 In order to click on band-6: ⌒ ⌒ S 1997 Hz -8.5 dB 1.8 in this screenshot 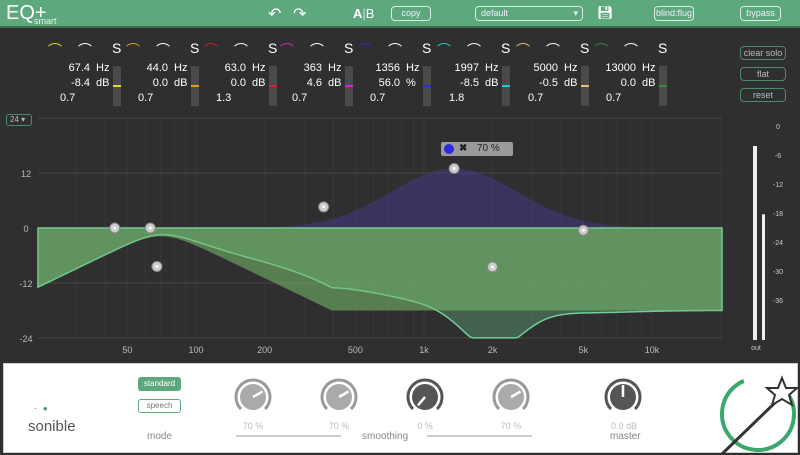, I will do `click(471, 75)`.